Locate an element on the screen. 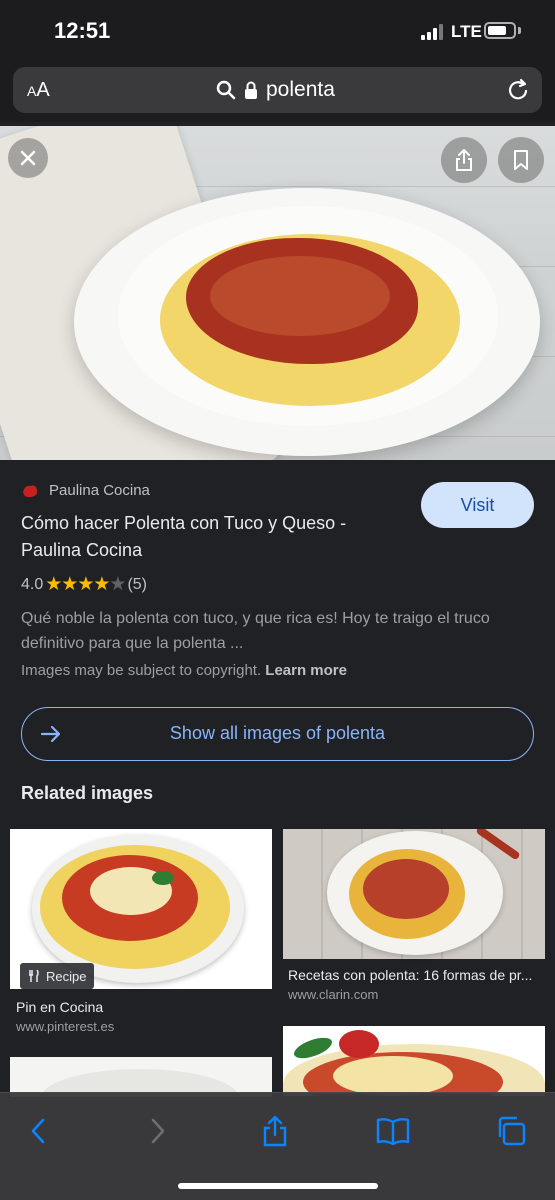 The height and width of the screenshot is (1200, 555). rating: 4.0 ★★★★★ (5) is located at coordinates (84, 584).